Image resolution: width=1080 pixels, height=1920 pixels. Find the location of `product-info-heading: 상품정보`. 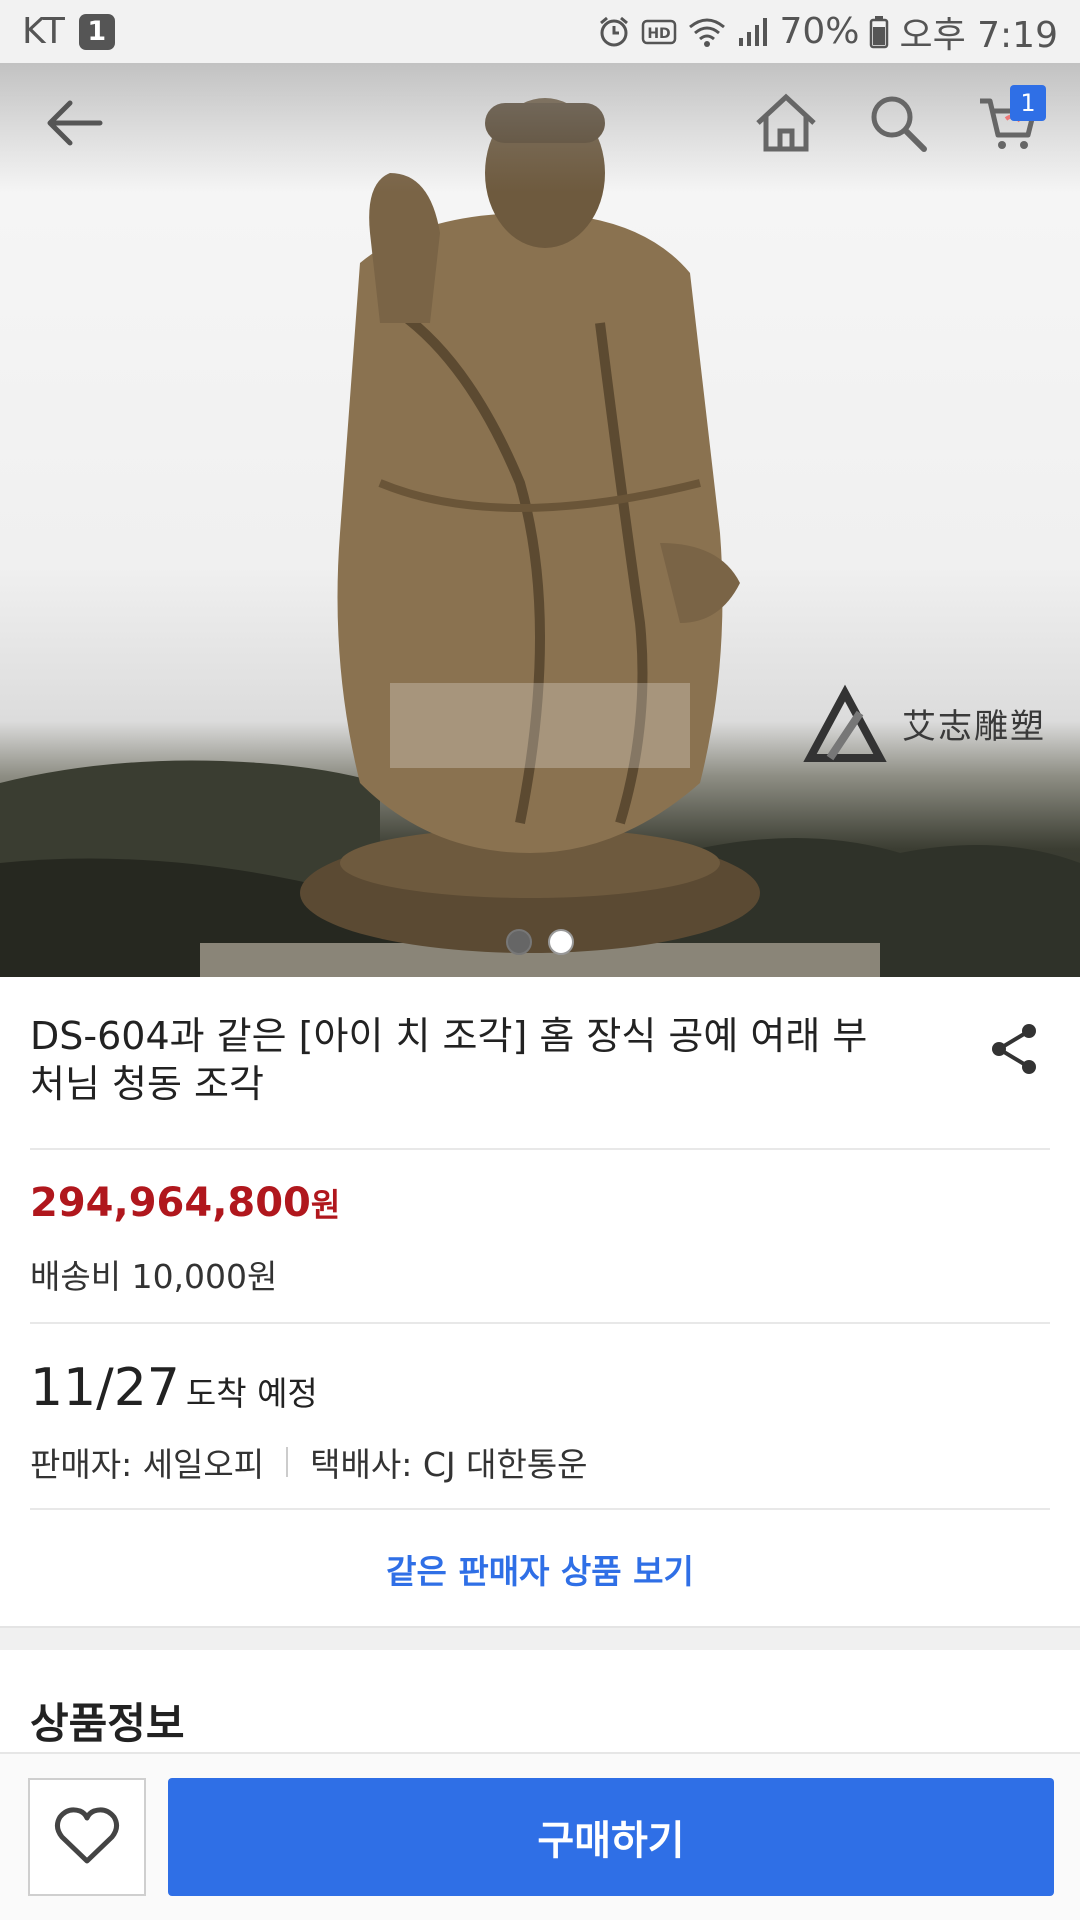

product-info-heading: 상품정보 is located at coordinates (107, 1723).